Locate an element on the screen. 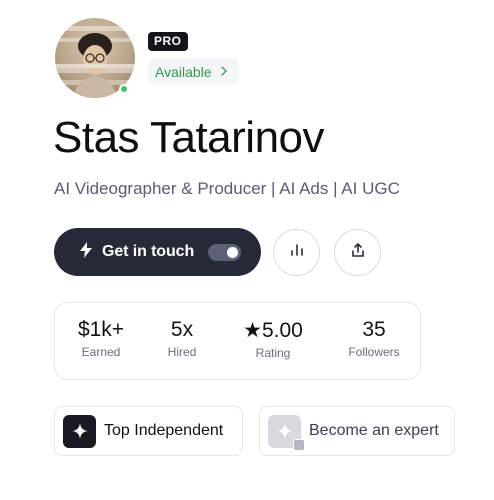 The width and height of the screenshot is (494, 500). become-expert-label: Become an expert is located at coordinates (374, 430).